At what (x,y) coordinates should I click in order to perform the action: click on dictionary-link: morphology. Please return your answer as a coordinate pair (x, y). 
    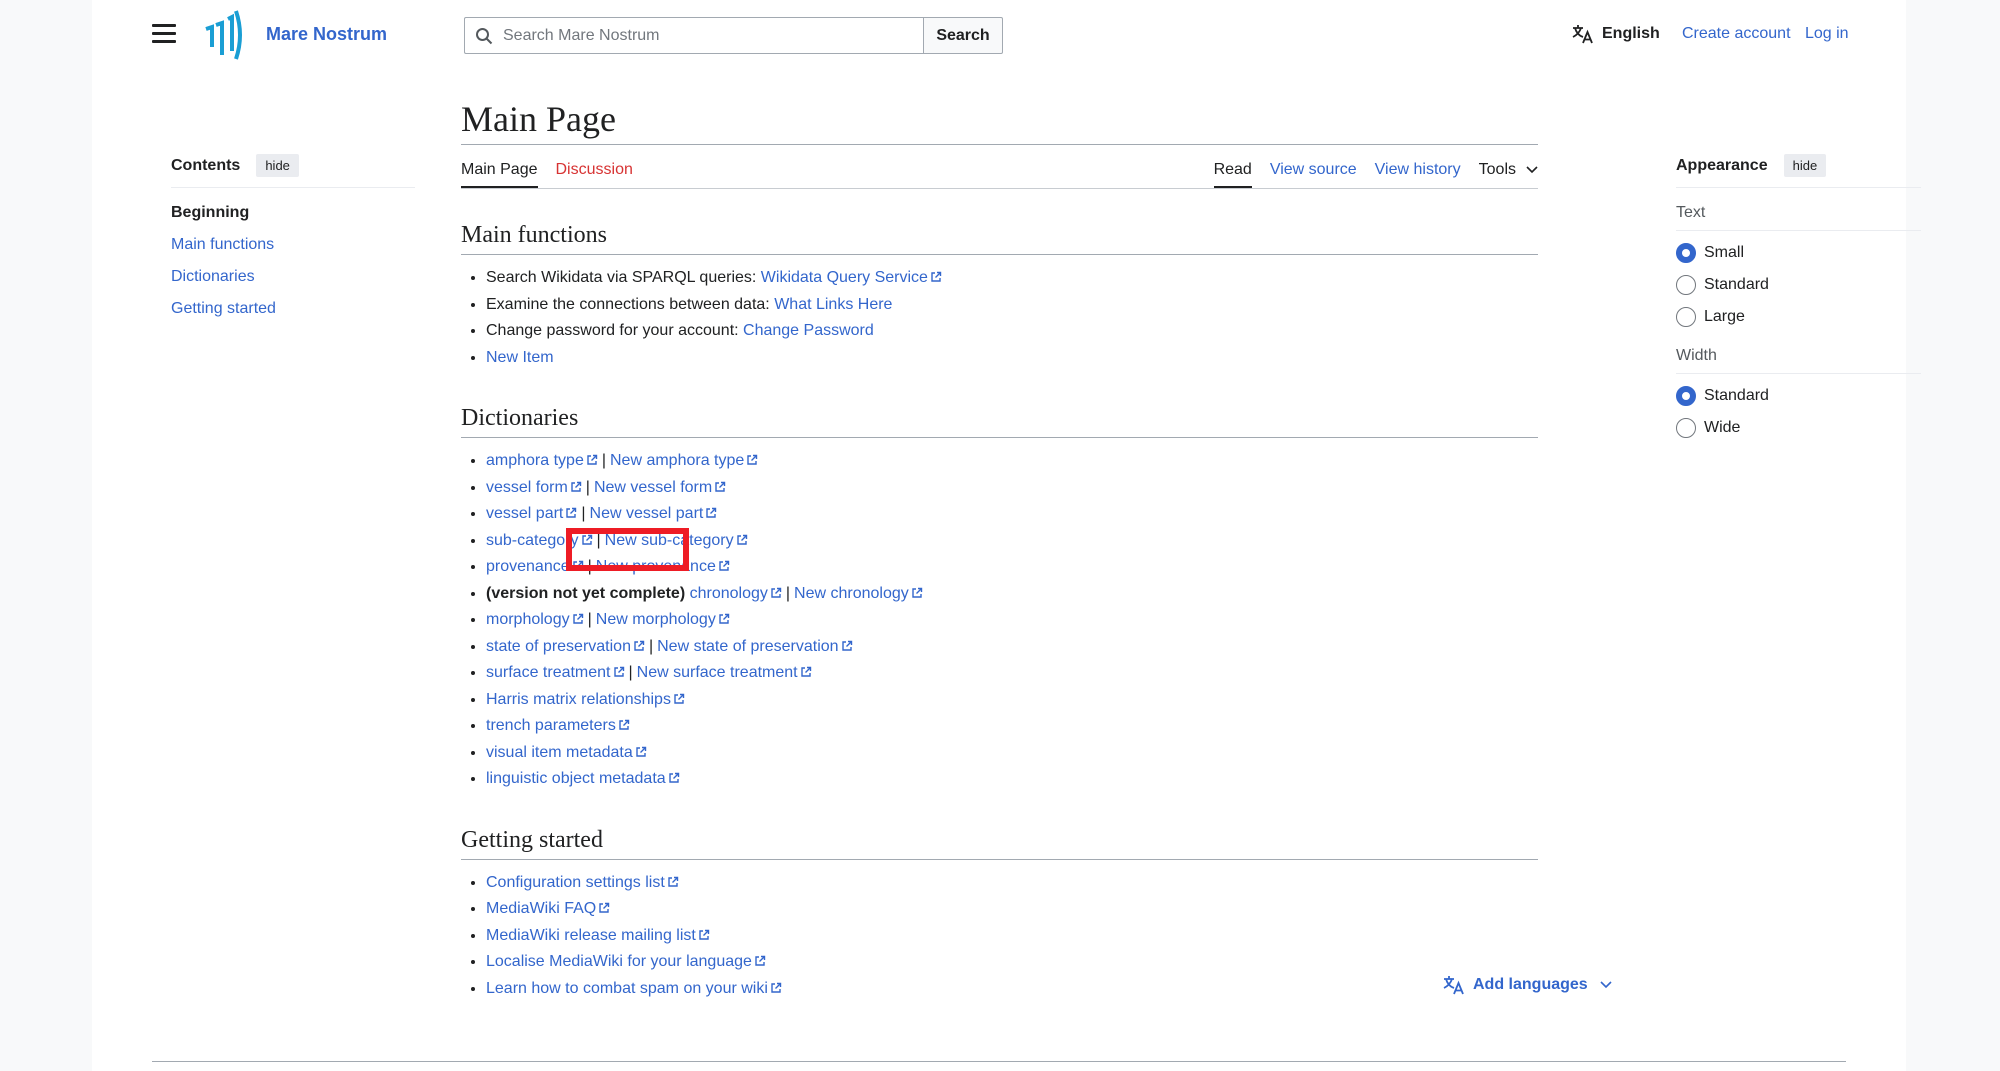
    Looking at the image, I should click on (535, 619).